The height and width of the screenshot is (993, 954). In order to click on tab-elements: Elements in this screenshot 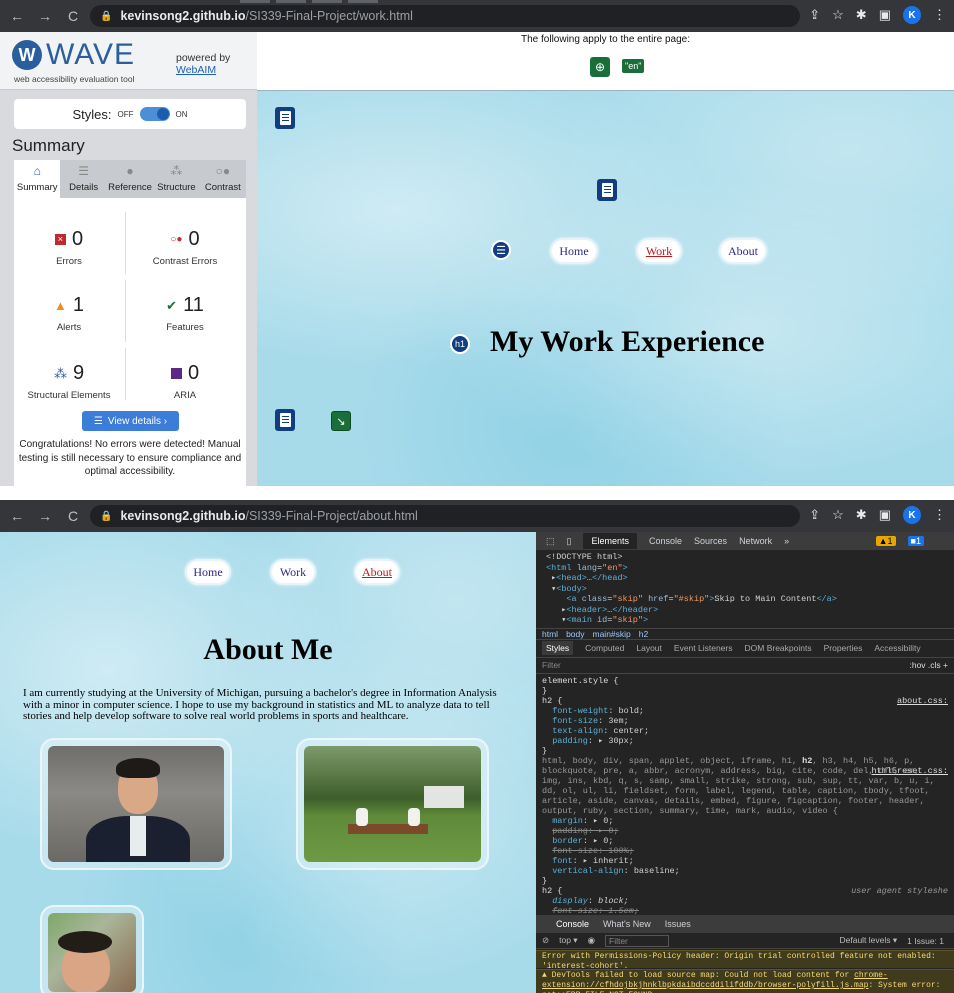, I will do `click(610, 541)`.